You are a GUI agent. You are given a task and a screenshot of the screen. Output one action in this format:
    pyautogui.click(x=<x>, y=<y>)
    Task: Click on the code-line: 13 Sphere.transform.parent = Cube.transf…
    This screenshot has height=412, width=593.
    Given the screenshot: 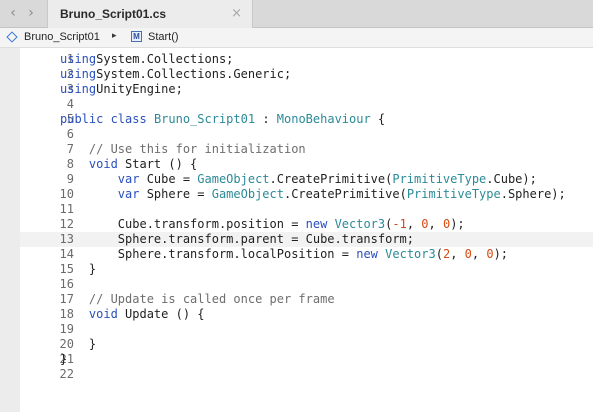 What is the action you would take?
    pyautogui.click(x=306, y=239)
    